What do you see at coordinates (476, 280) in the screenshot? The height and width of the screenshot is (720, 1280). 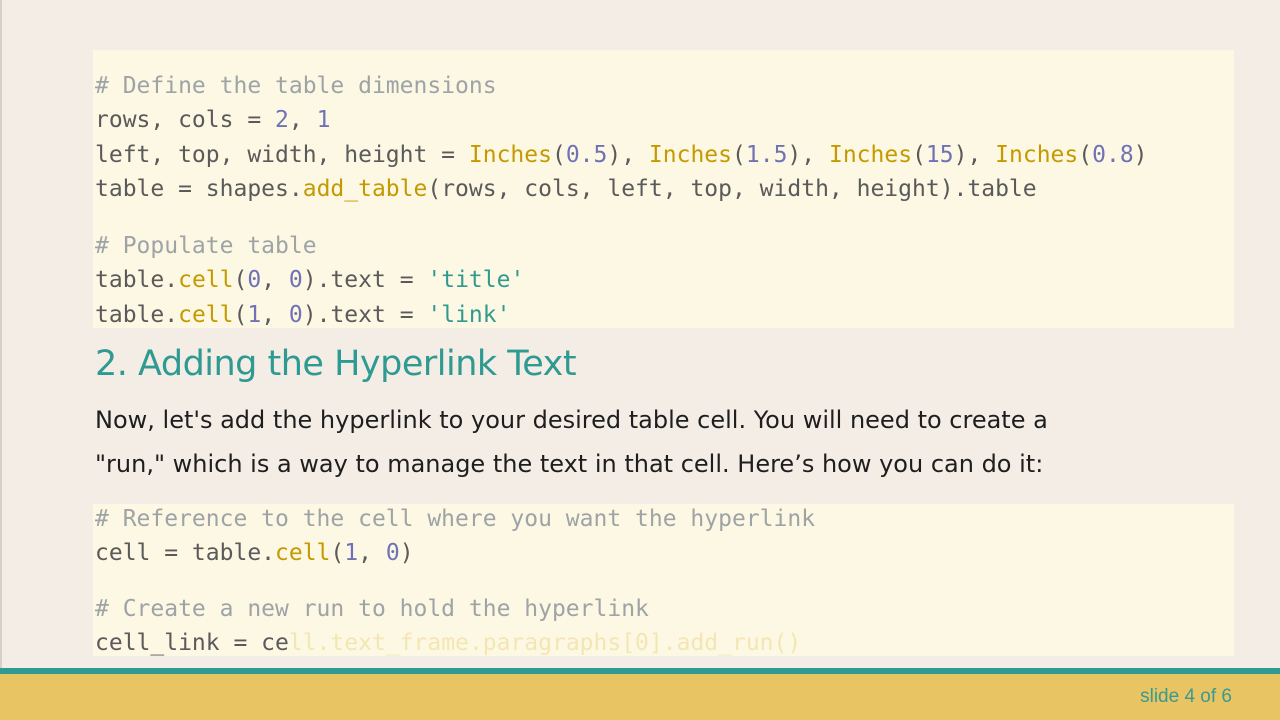 I see `code-token: 'title'` at bounding box center [476, 280].